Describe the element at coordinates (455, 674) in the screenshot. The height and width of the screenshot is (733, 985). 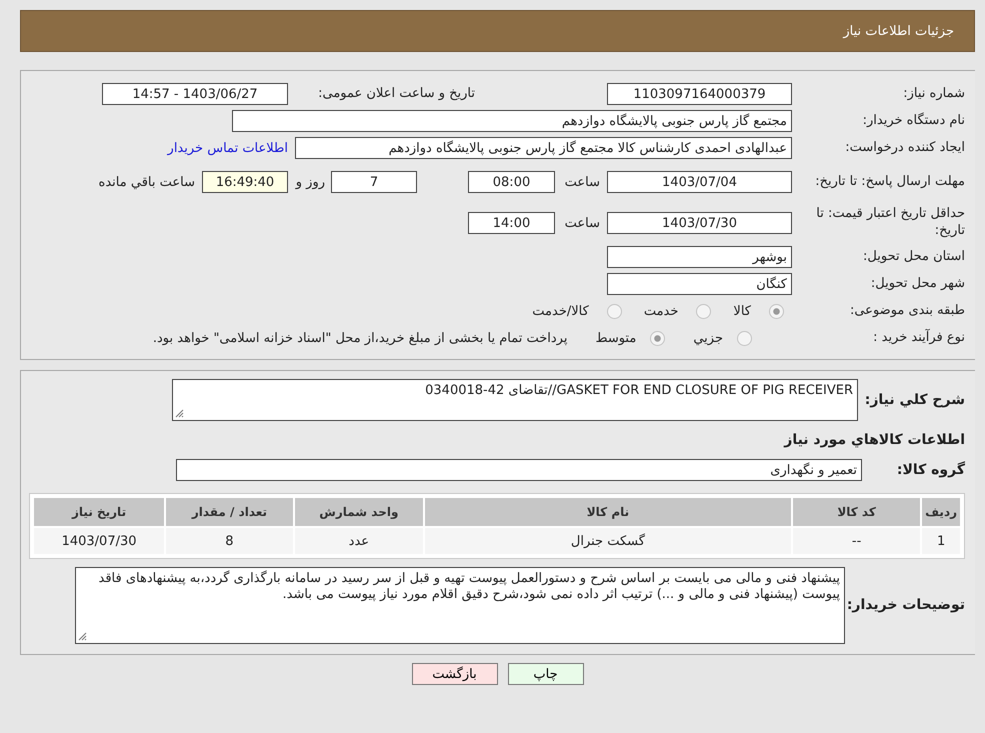
I see `back-button: بازگشت` at that location.